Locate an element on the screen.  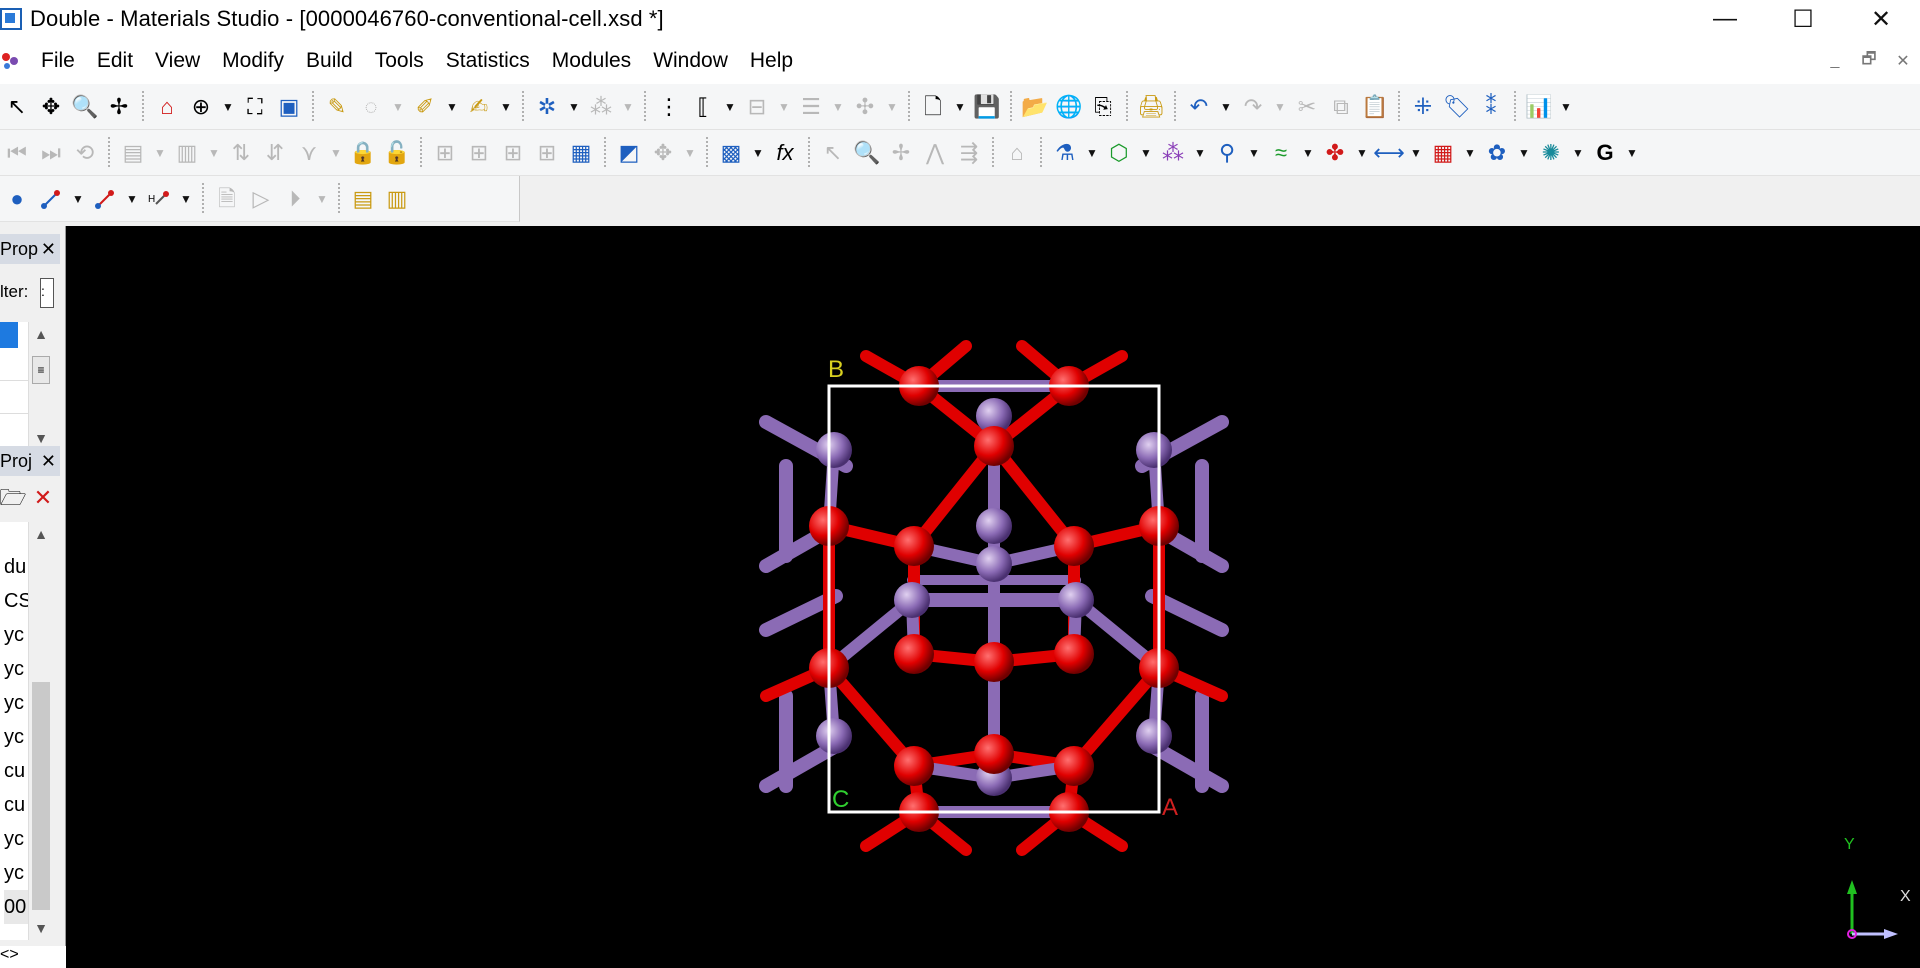
reflex-module-icon: ⟷ is located at coordinates (1389, 153).